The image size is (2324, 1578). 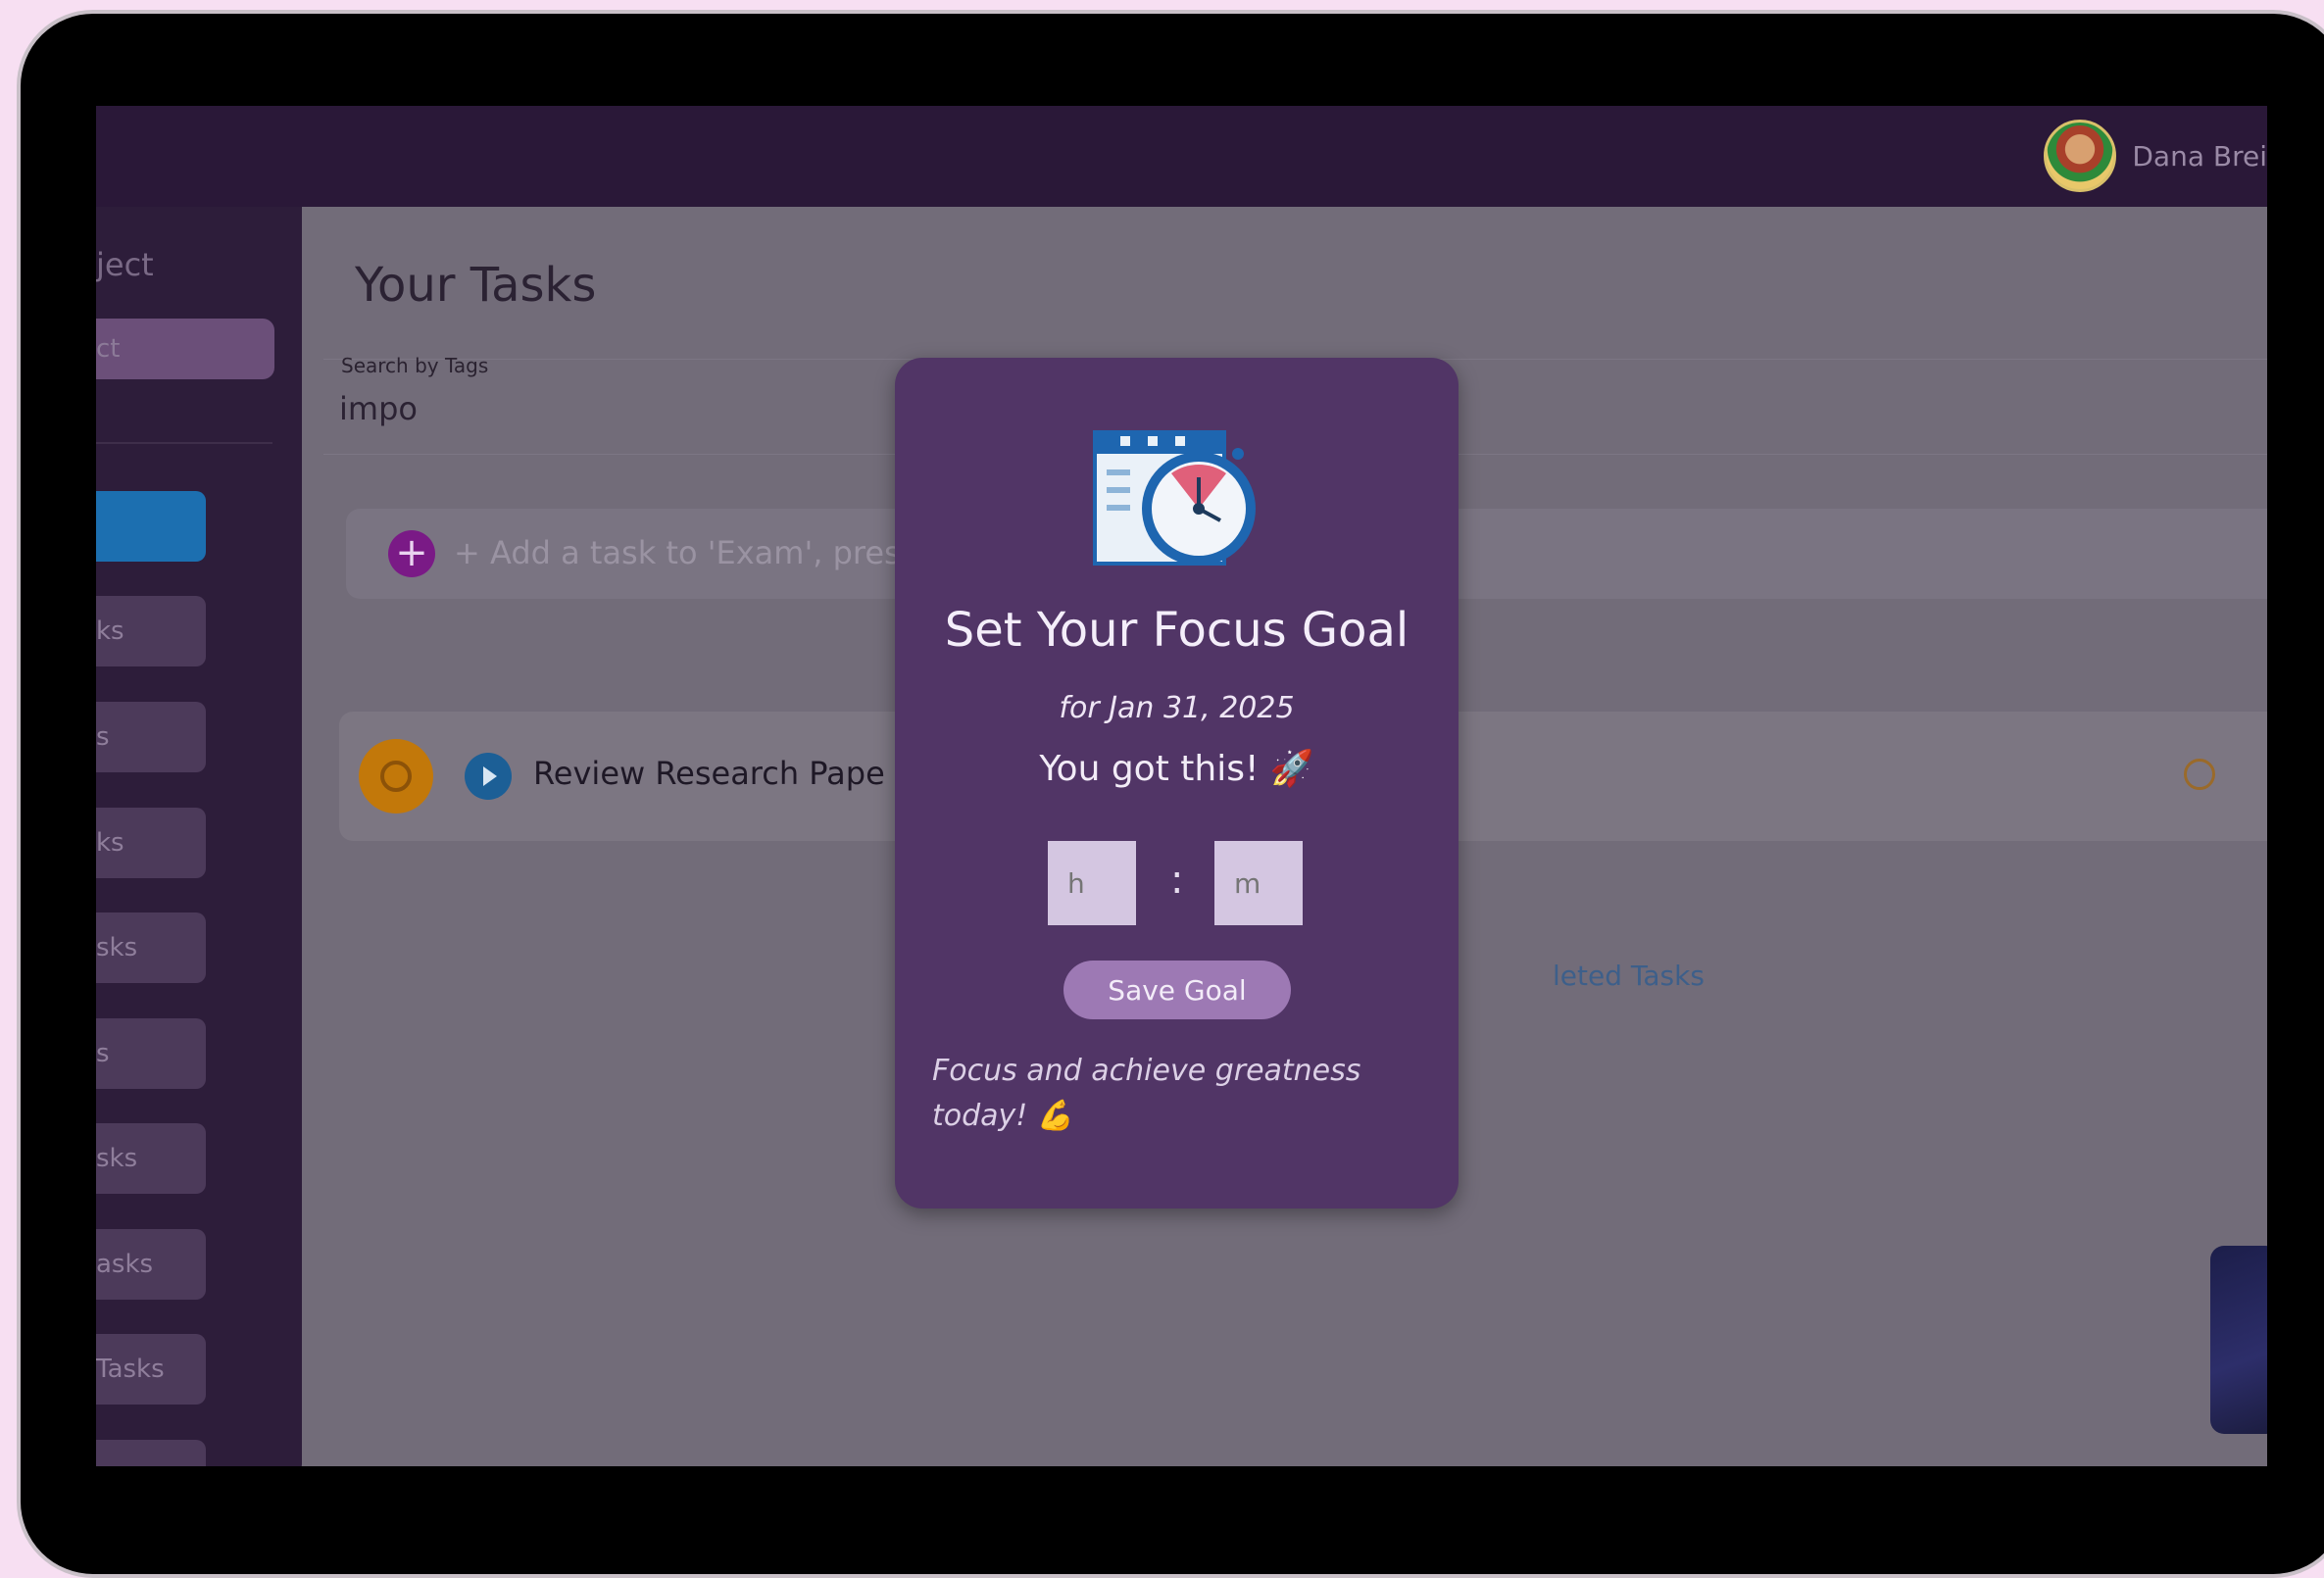 What do you see at coordinates (151, 527) in the screenshot?
I see `sidebar-item-active` at bounding box center [151, 527].